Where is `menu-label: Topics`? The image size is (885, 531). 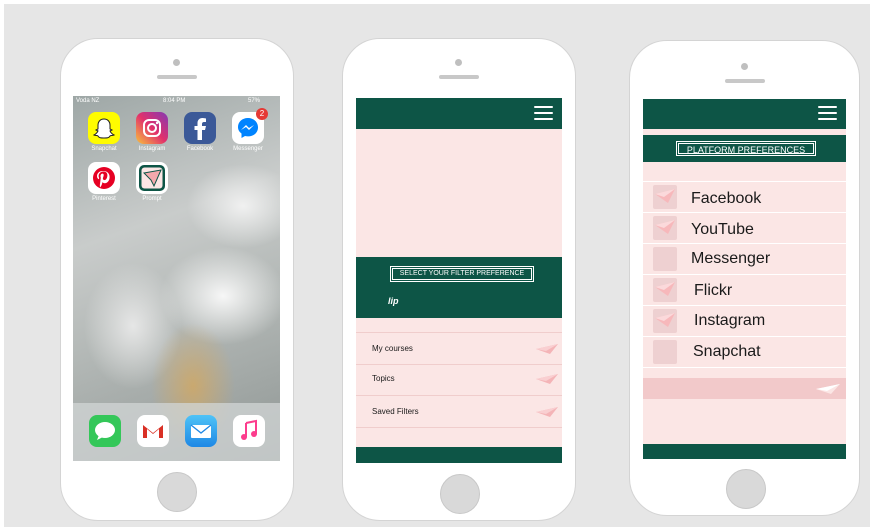 menu-label: Topics is located at coordinates (383, 378).